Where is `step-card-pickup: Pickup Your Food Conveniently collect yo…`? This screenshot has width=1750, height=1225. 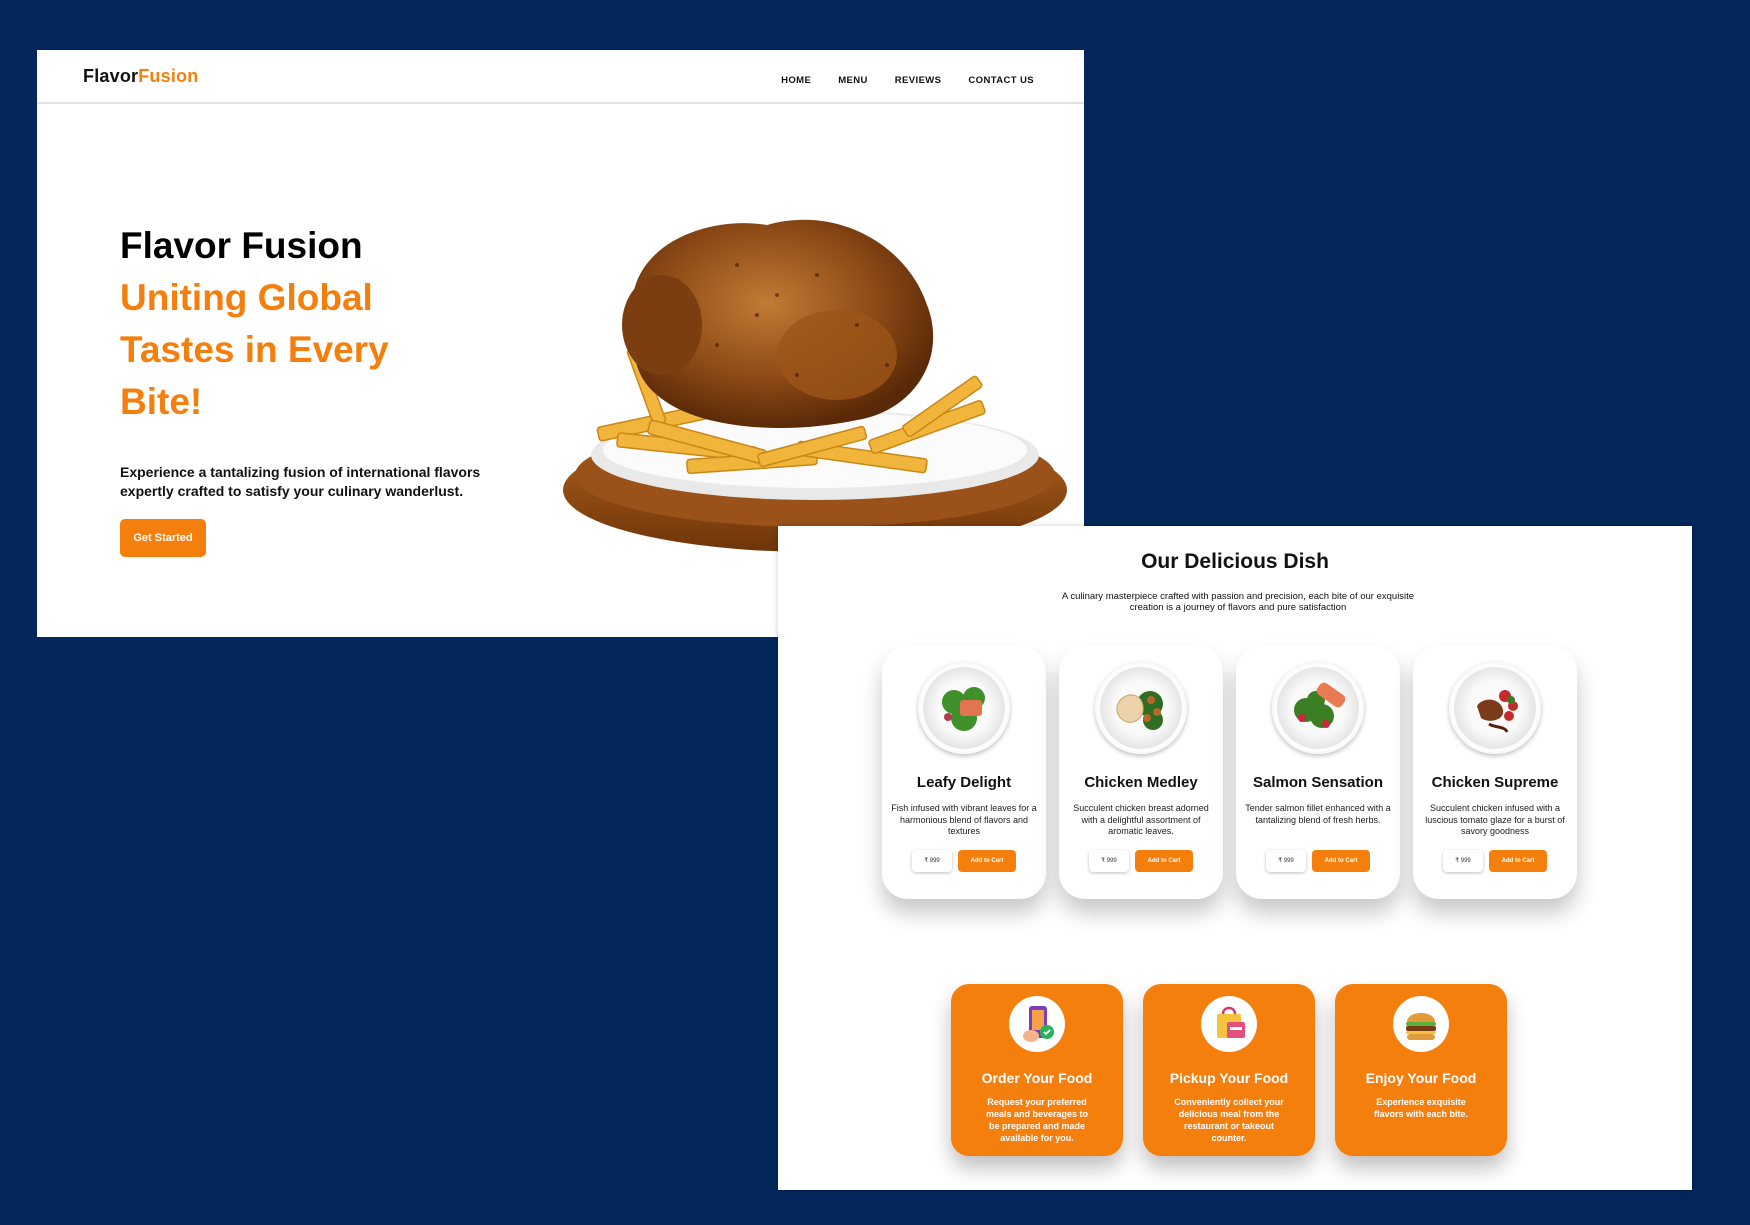
step-card-pickup: Pickup Your Food Conveniently collect yo… is located at coordinates (1229, 1070).